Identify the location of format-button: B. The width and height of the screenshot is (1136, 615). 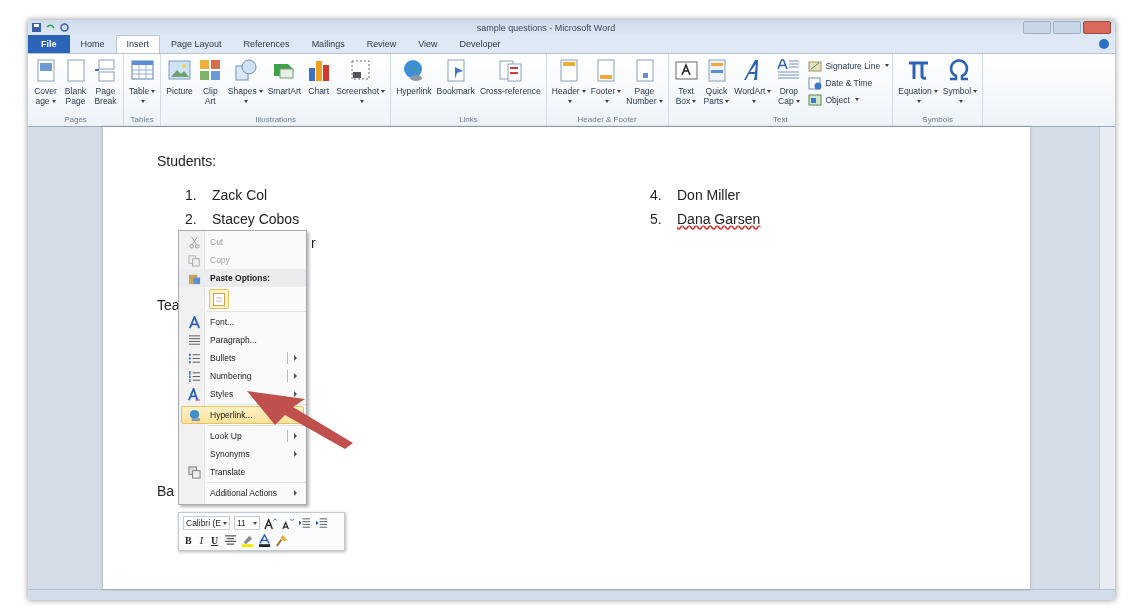
(188, 540).